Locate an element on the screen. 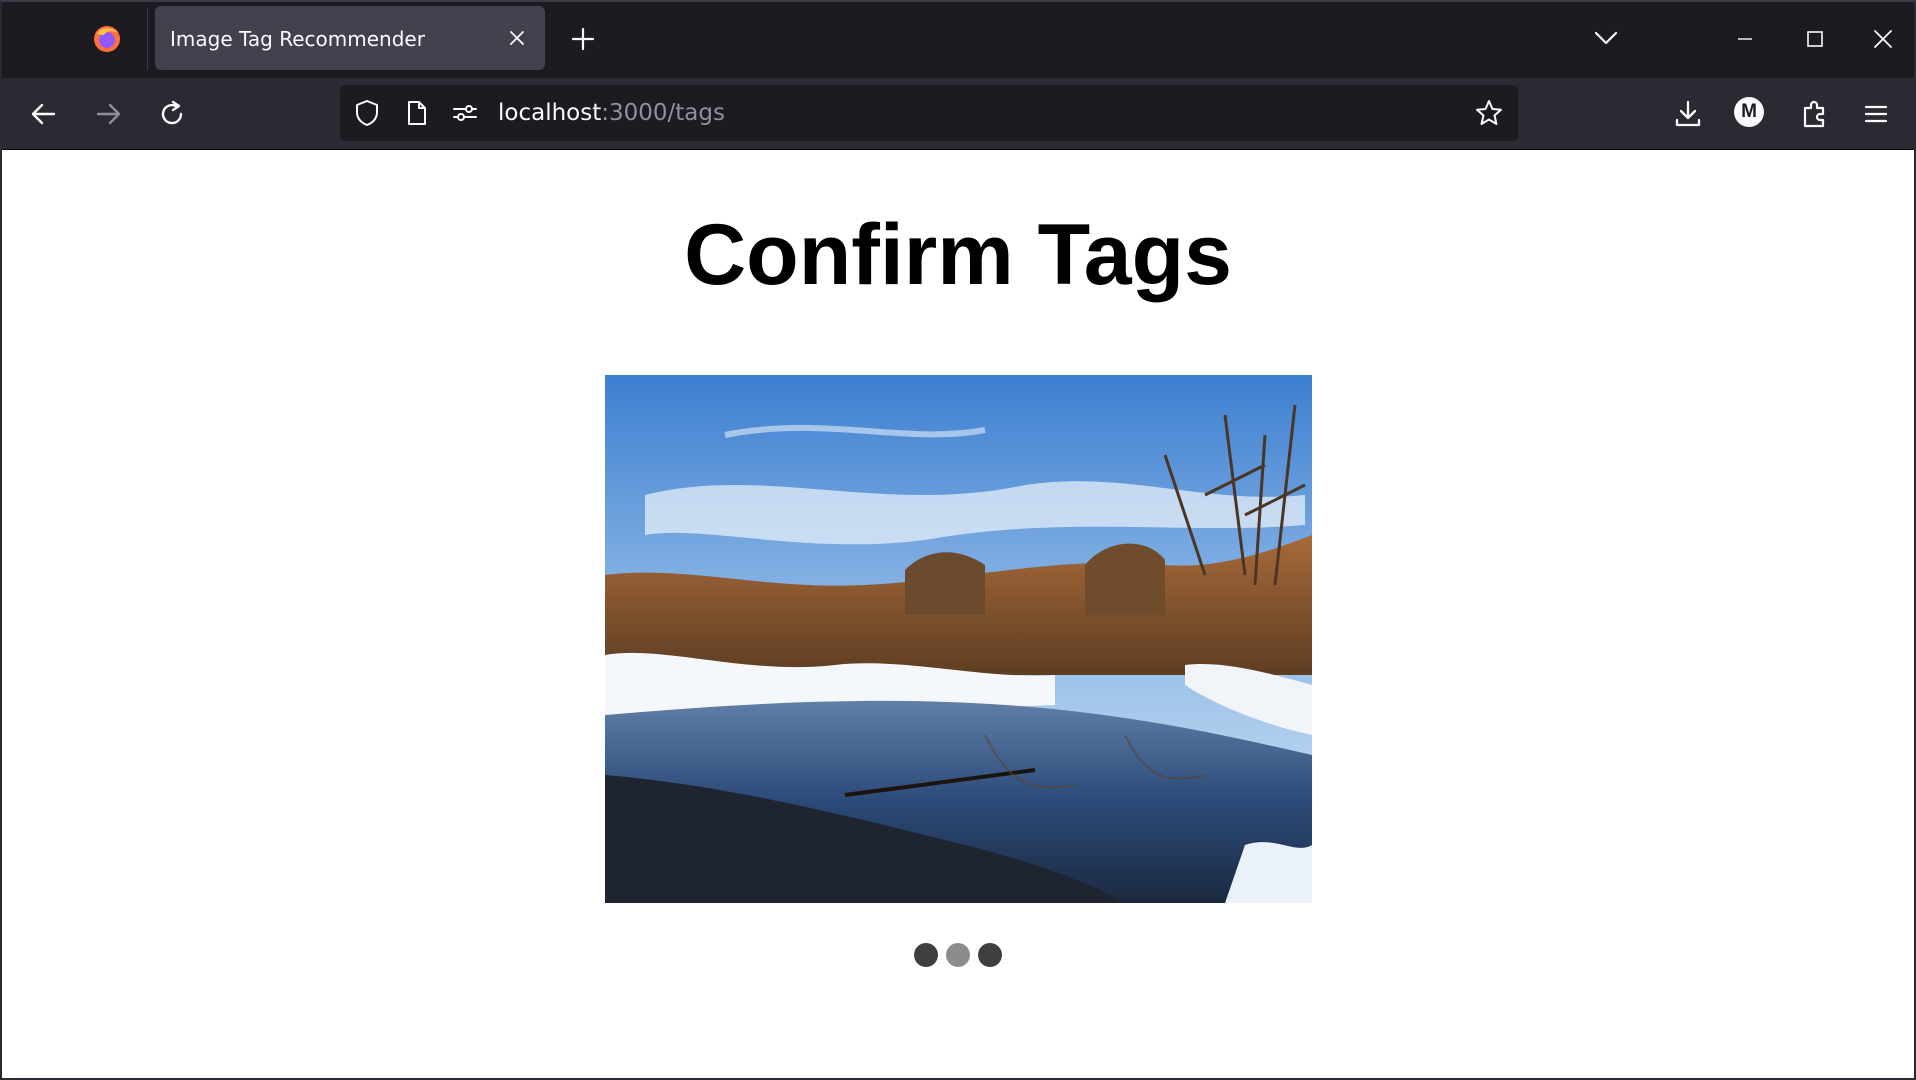  carousel-indicators is located at coordinates (958, 955).